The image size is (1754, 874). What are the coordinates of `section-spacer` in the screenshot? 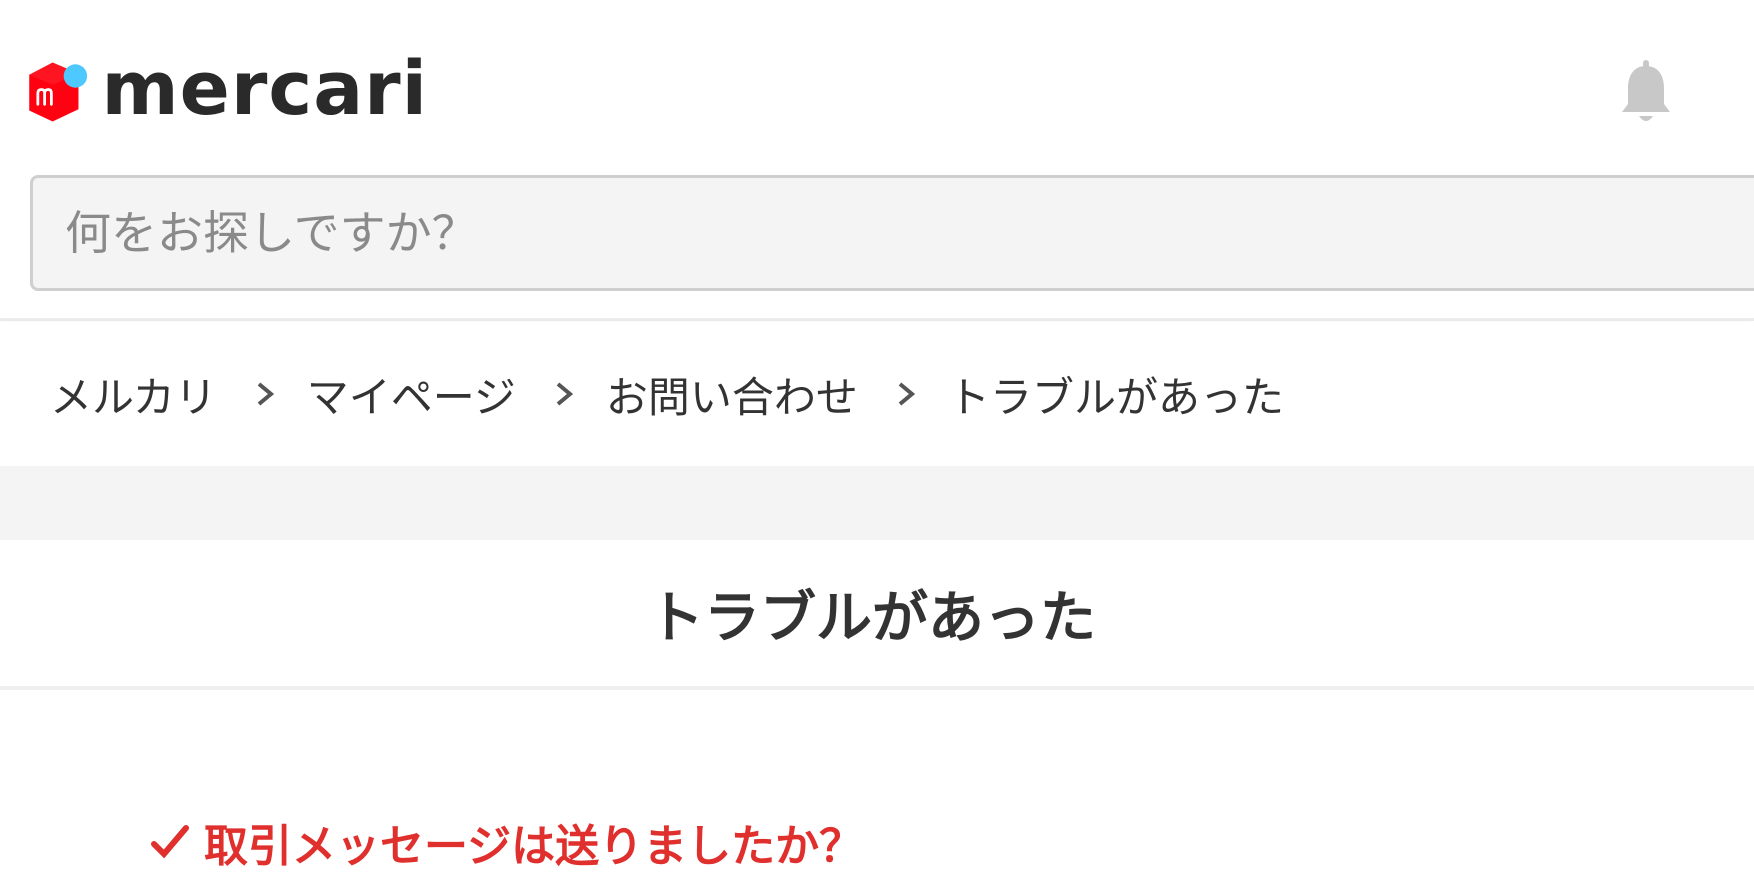 It's located at (877, 503).